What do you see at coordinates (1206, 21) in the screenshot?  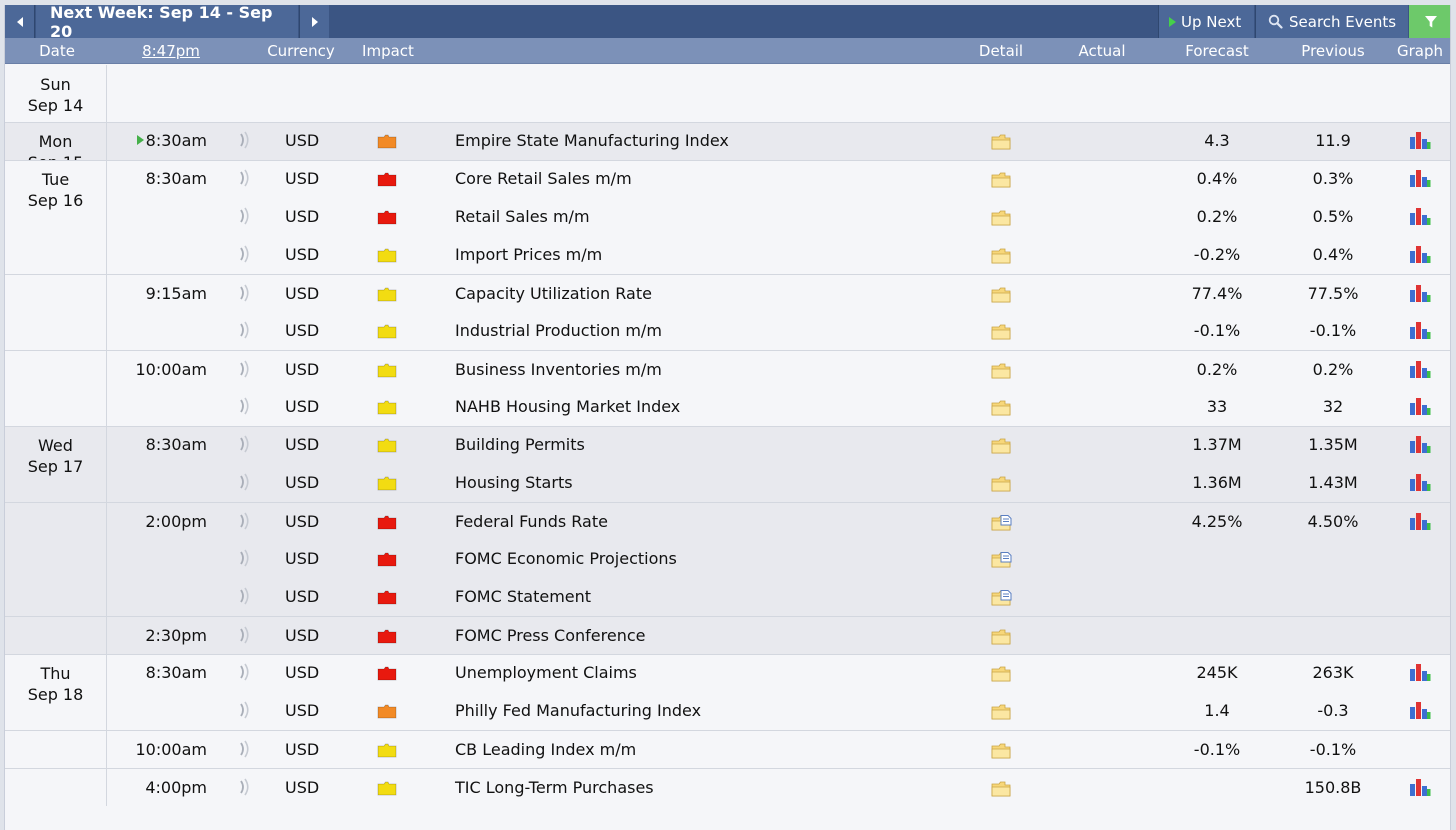 I see `up-next-button: Up Next` at bounding box center [1206, 21].